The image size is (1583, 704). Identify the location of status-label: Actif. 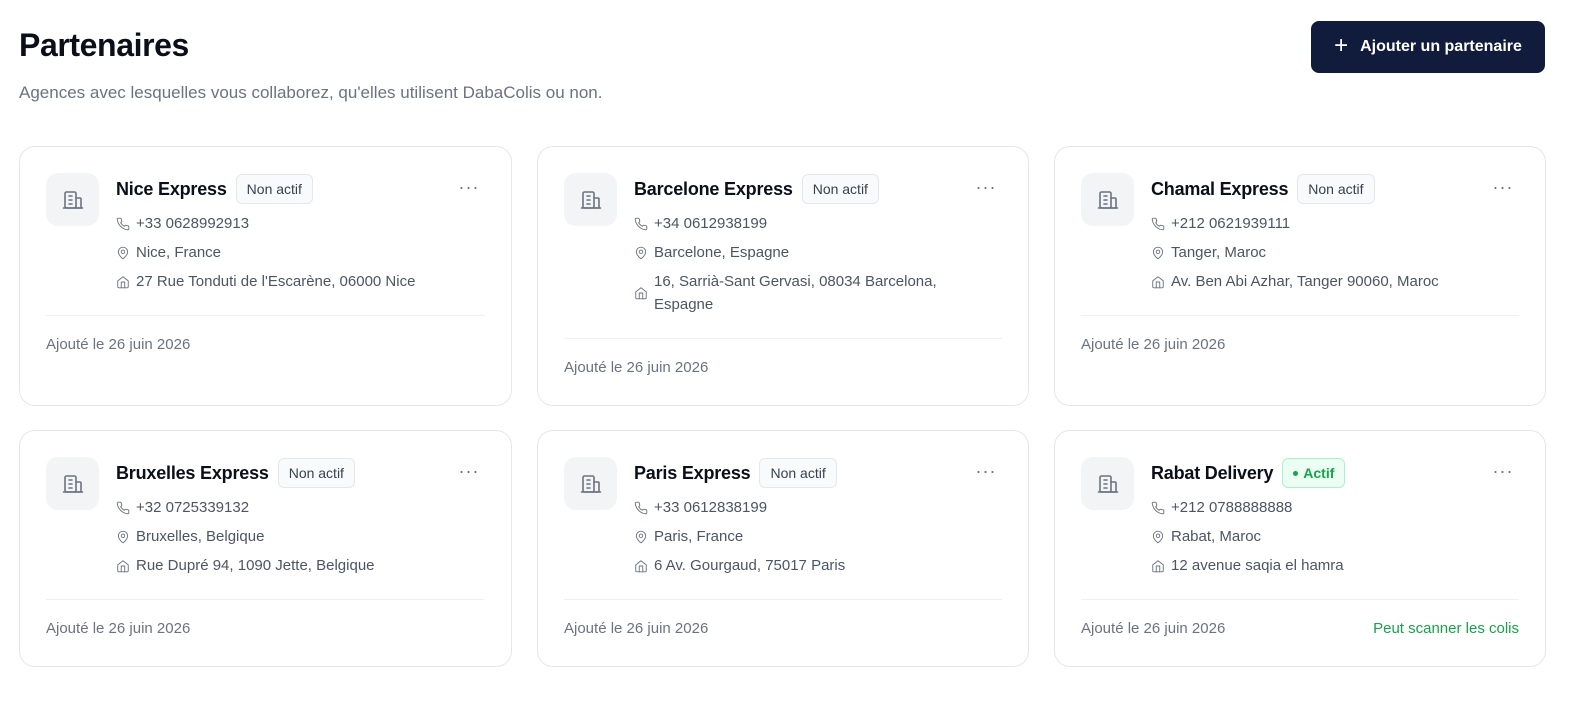
(1319, 473).